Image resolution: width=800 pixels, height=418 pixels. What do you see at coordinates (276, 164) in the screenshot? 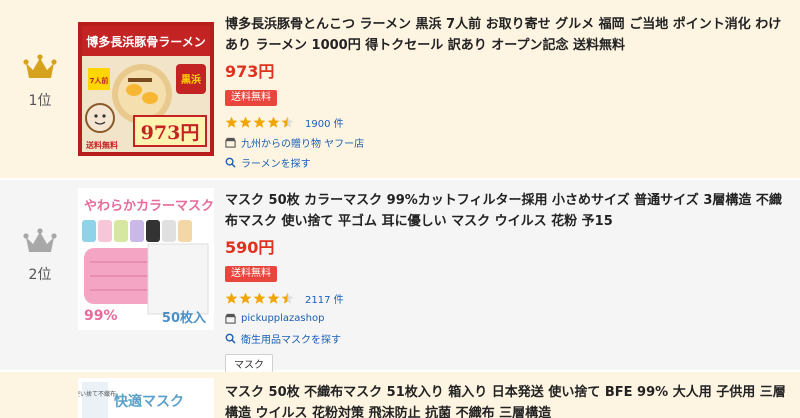
I see `search-link-label: ラーメンを探す` at bounding box center [276, 164].